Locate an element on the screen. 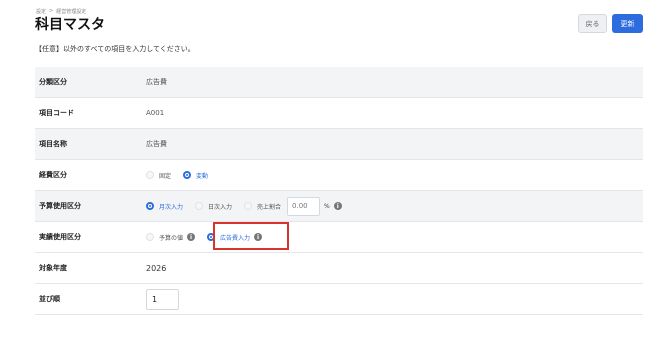 This screenshot has height=337, width=670. name-label: 項目名称 is located at coordinates (53, 144).